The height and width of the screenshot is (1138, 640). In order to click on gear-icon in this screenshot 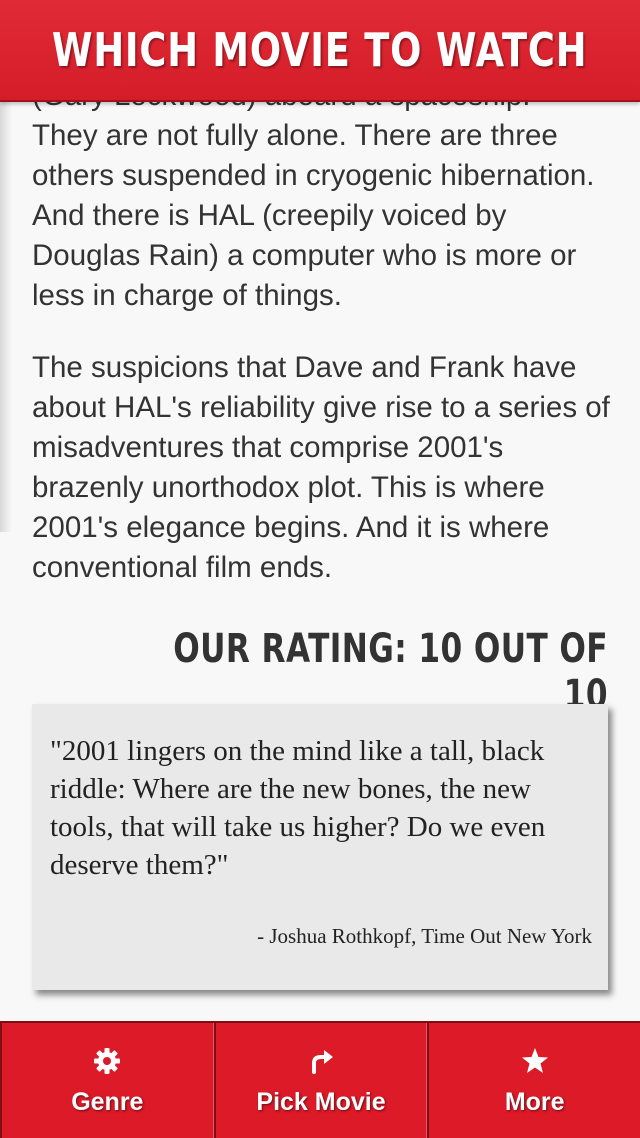, I will do `click(107, 1061)`.